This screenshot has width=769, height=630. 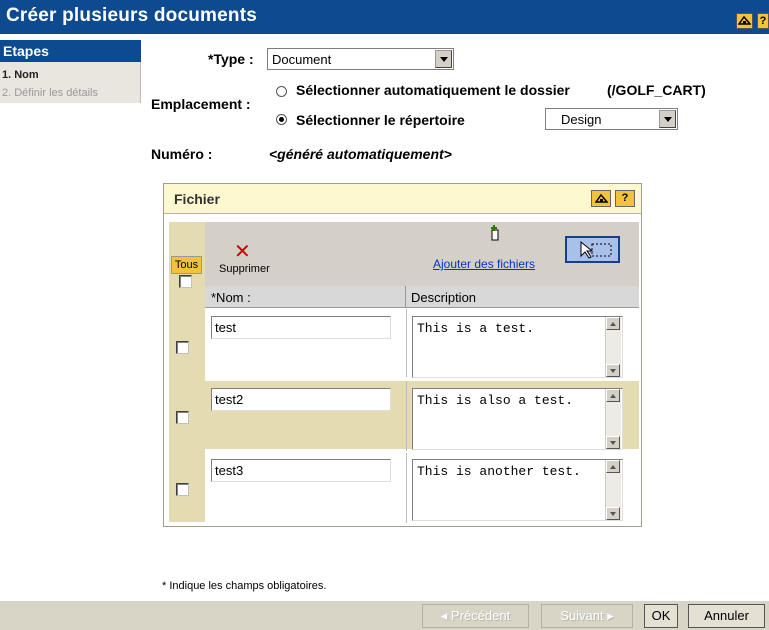 I want to click on next-button: Suivant ▸, so click(x=587, y=616).